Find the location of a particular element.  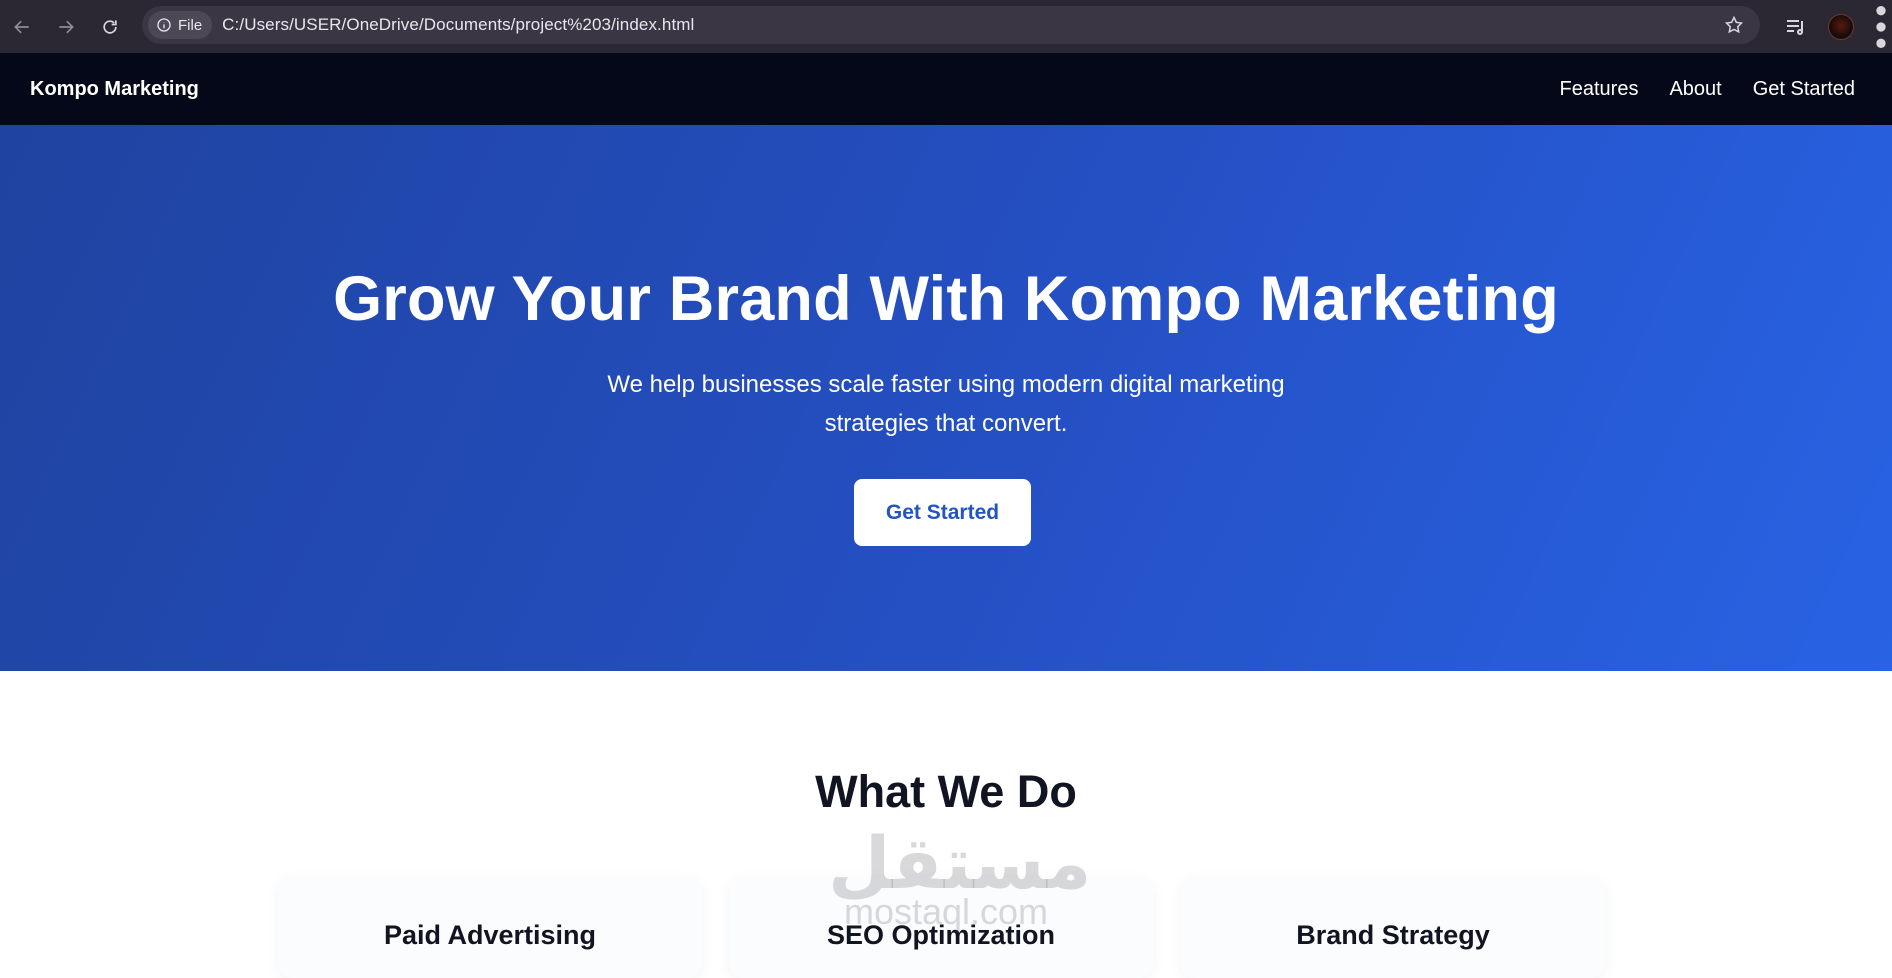

site-chip-label: File is located at coordinates (190, 25).